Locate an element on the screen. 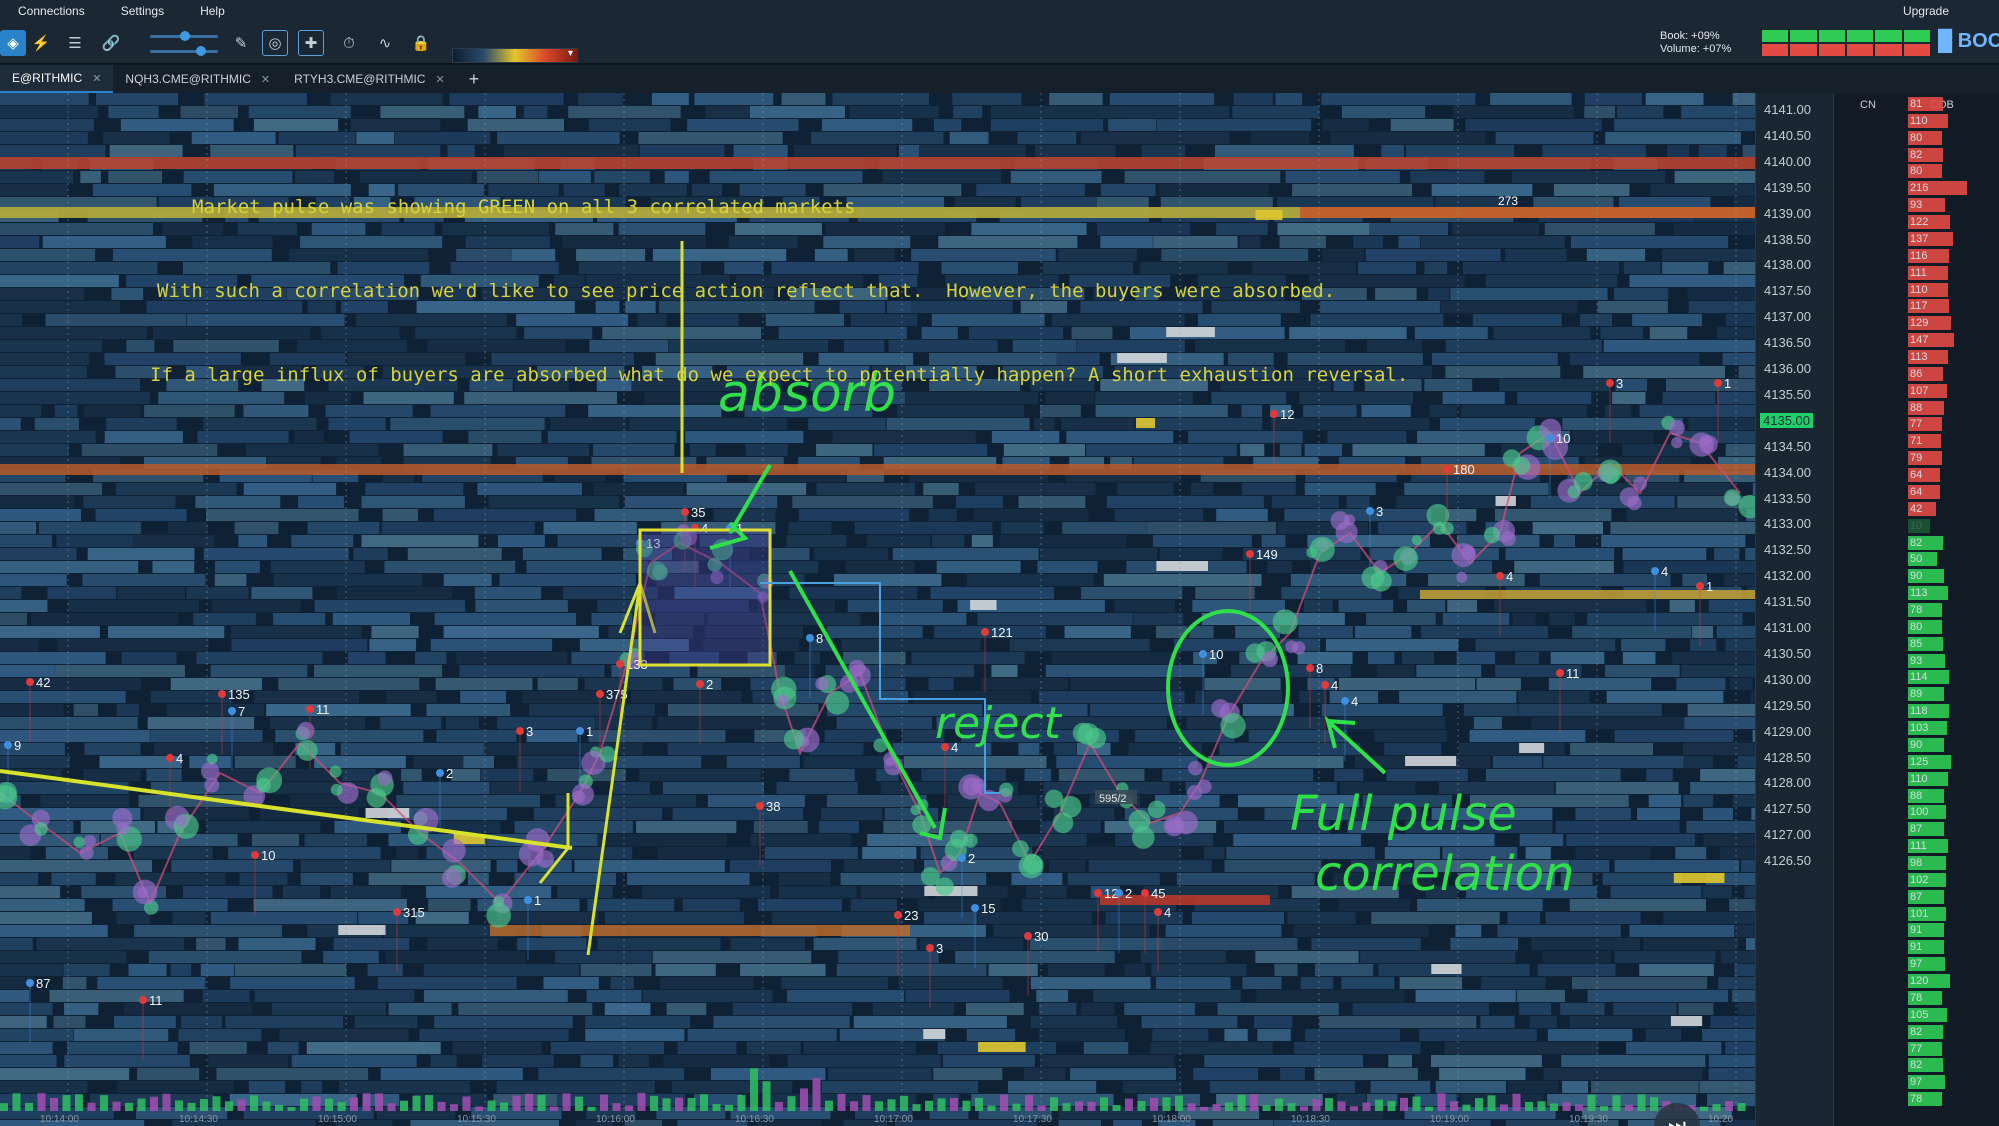 Image resolution: width=1999 pixels, height=1126 pixels. layers-icon: ☰ is located at coordinates (75, 43).